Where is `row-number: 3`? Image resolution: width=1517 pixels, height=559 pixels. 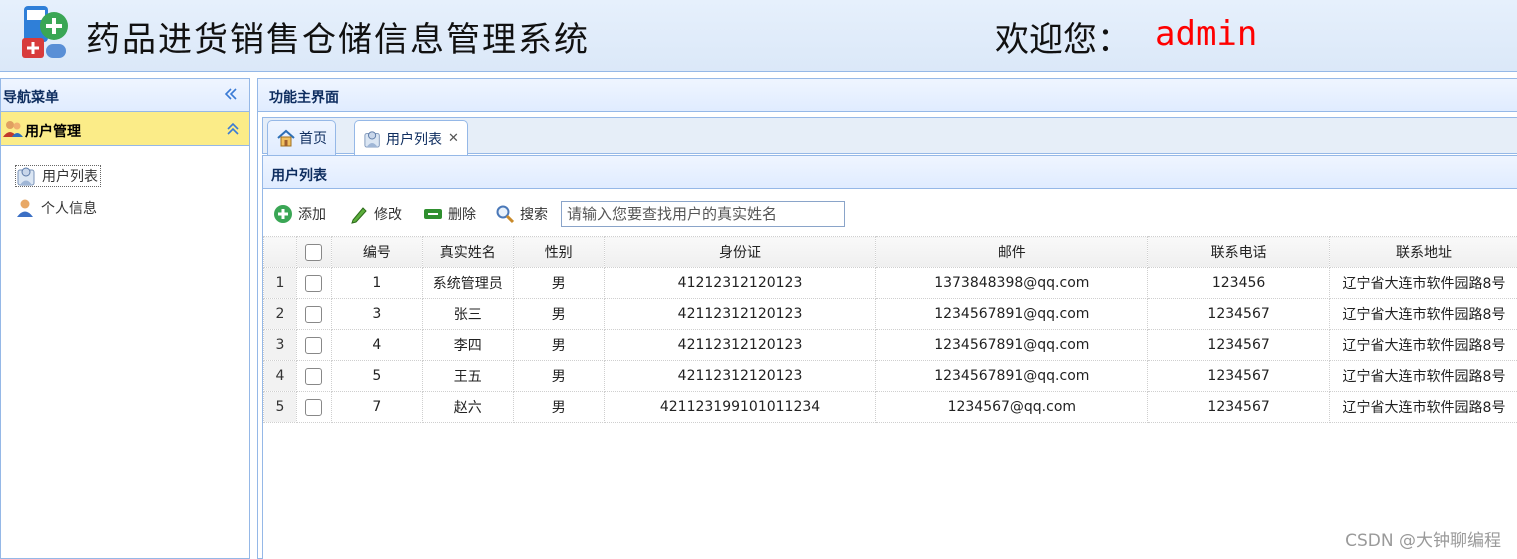 row-number: 3 is located at coordinates (280, 345).